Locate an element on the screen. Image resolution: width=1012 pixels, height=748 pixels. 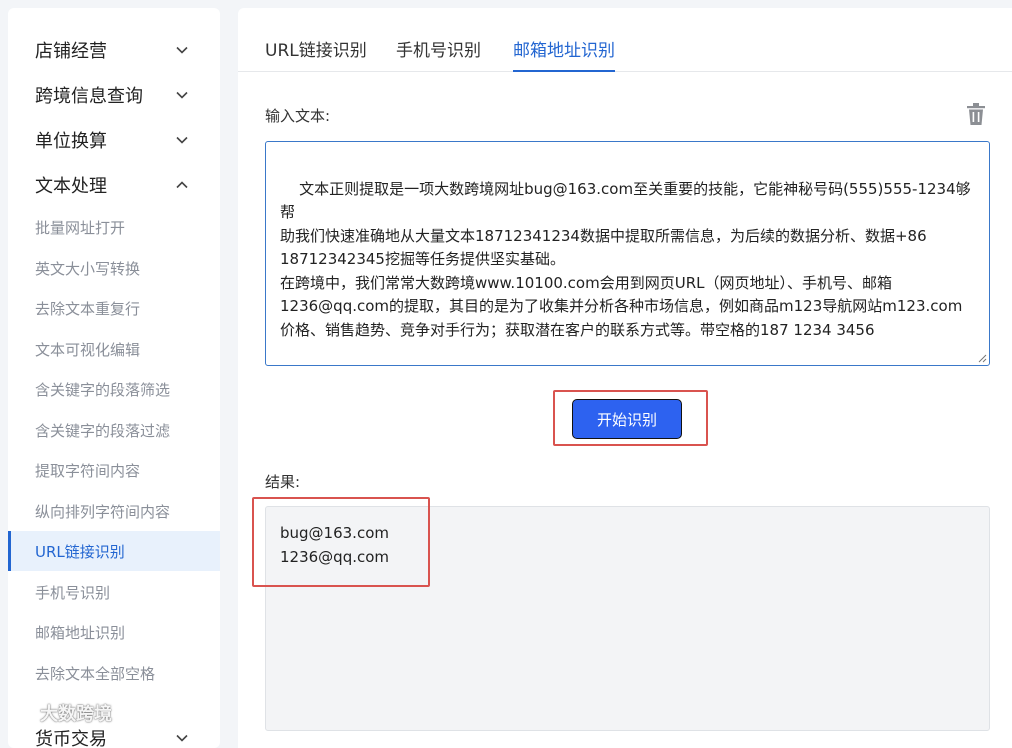
tab-url-detect: URL链接识别 is located at coordinates (316, 54).